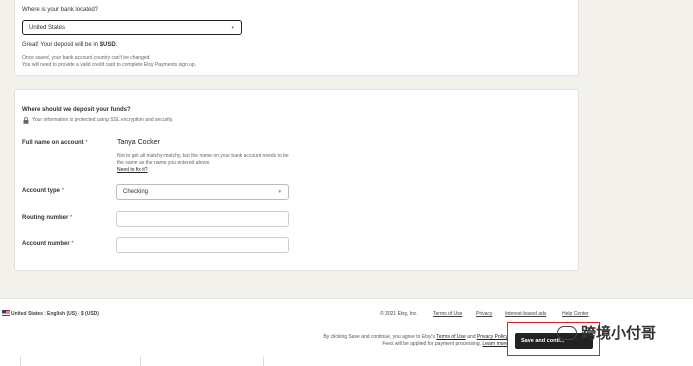  Describe the element at coordinates (495, 344) in the screenshot. I see `learn-more-link: Learn more` at that location.